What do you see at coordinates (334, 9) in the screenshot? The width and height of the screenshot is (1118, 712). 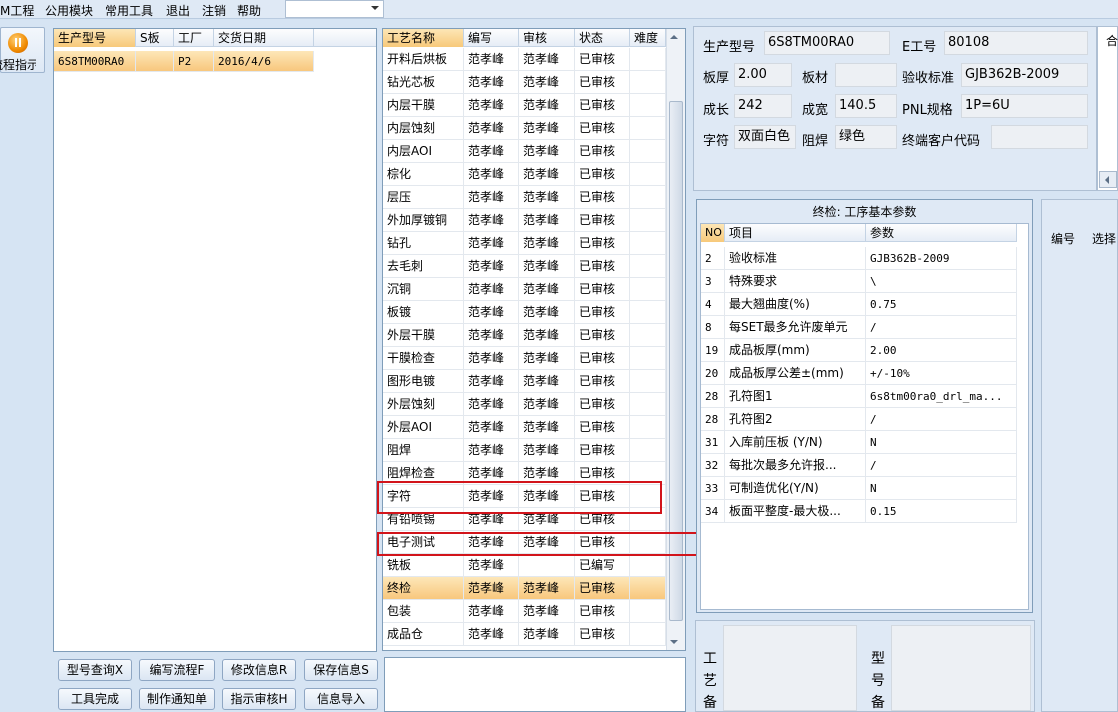 I see `menu-combo-select` at bounding box center [334, 9].